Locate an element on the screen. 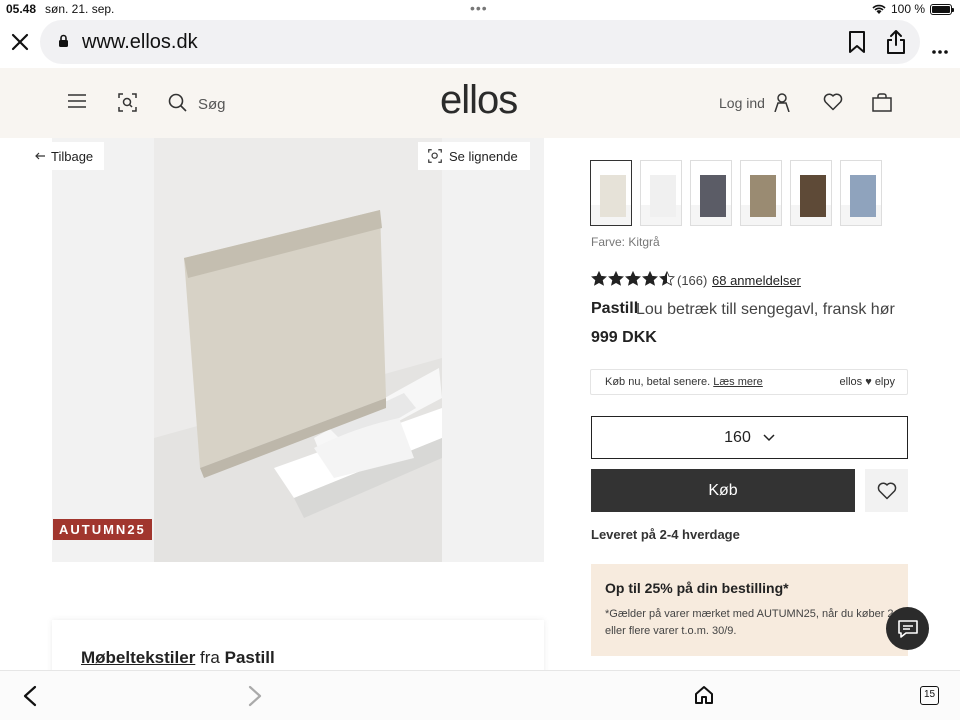 Image resolution: width=960 pixels, height=720 pixels. rating-stars is located at coordinates (633, 278).